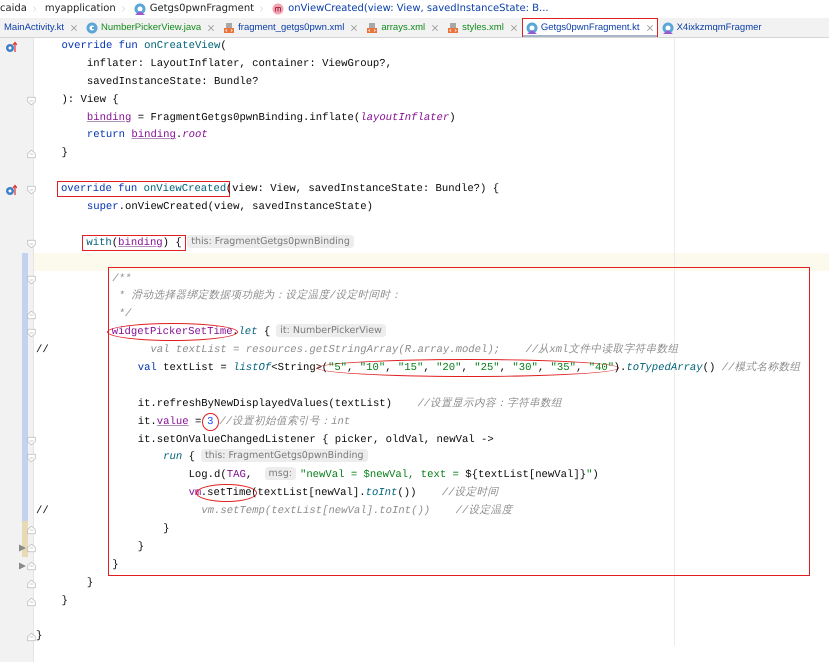 Image resolution: width=829 pixels, height=662 pixels. What do you see at coordinates (226, 493) in the screenshot?
I see `code-text: .setTime` at bounding box center [226, 493].